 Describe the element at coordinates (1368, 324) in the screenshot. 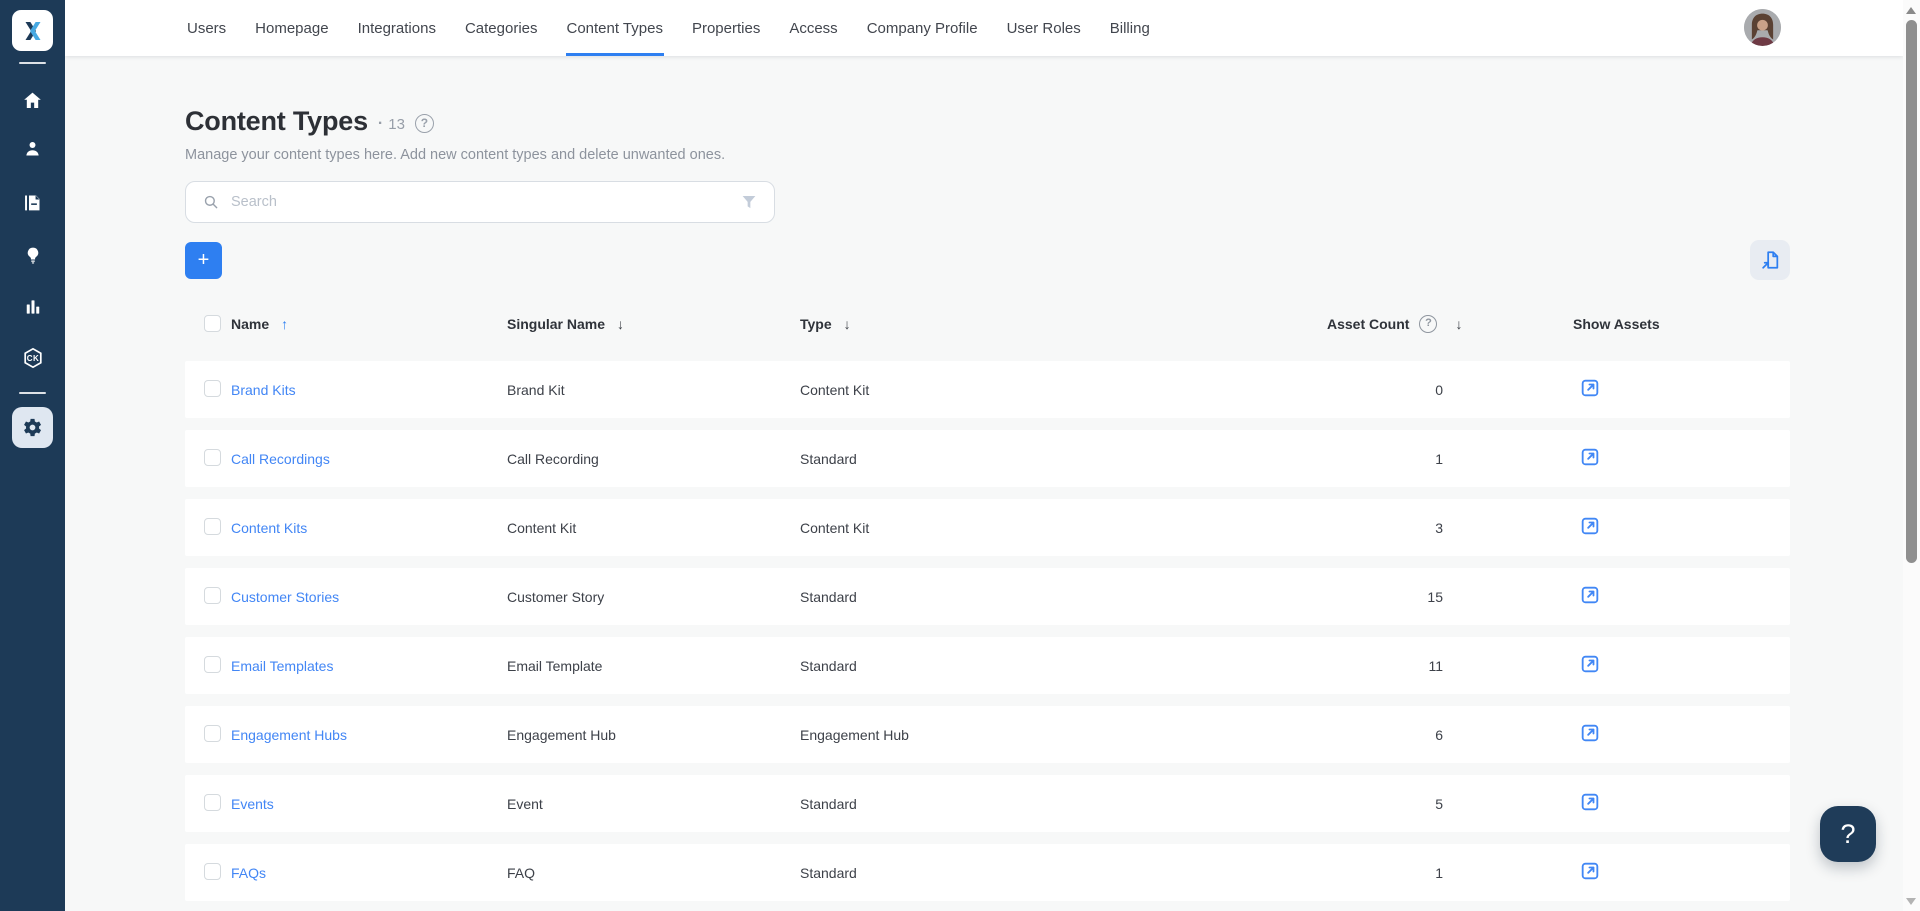

I see `asset-count-column-label: Asset Count` at that location.